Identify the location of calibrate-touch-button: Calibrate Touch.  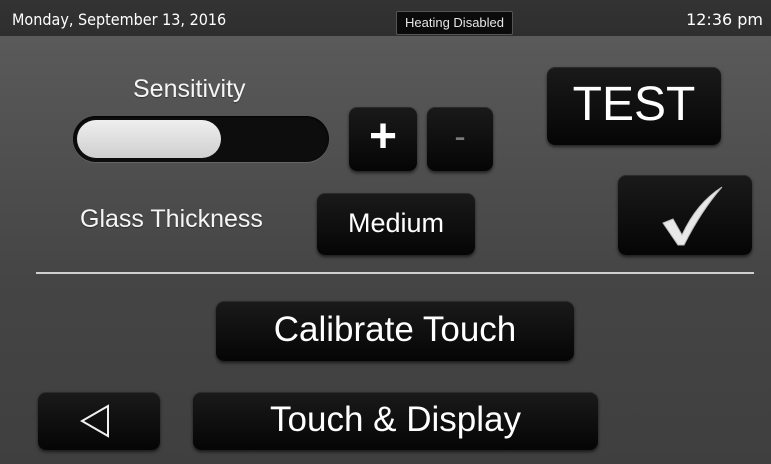
(395, 331).